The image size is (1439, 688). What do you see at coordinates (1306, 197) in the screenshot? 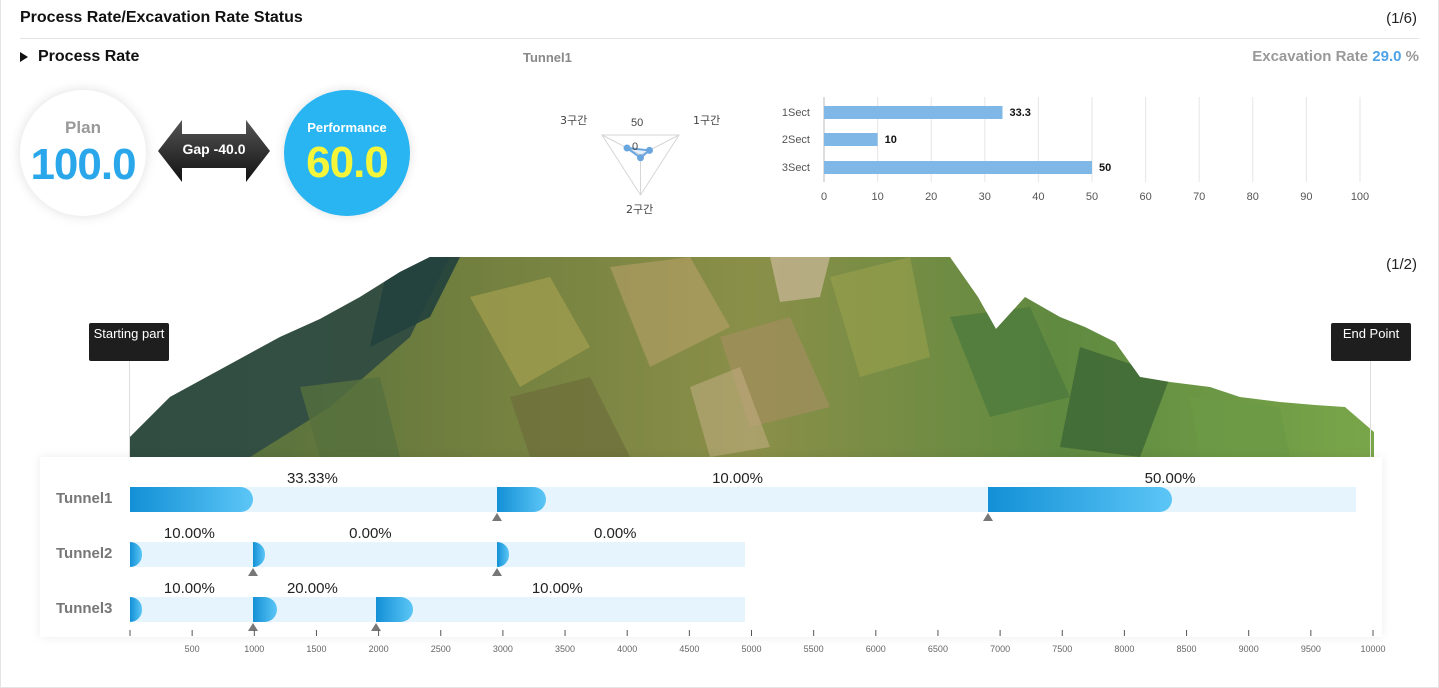
I see `x-tick-label: 90` at bounding box center [1306, 197].